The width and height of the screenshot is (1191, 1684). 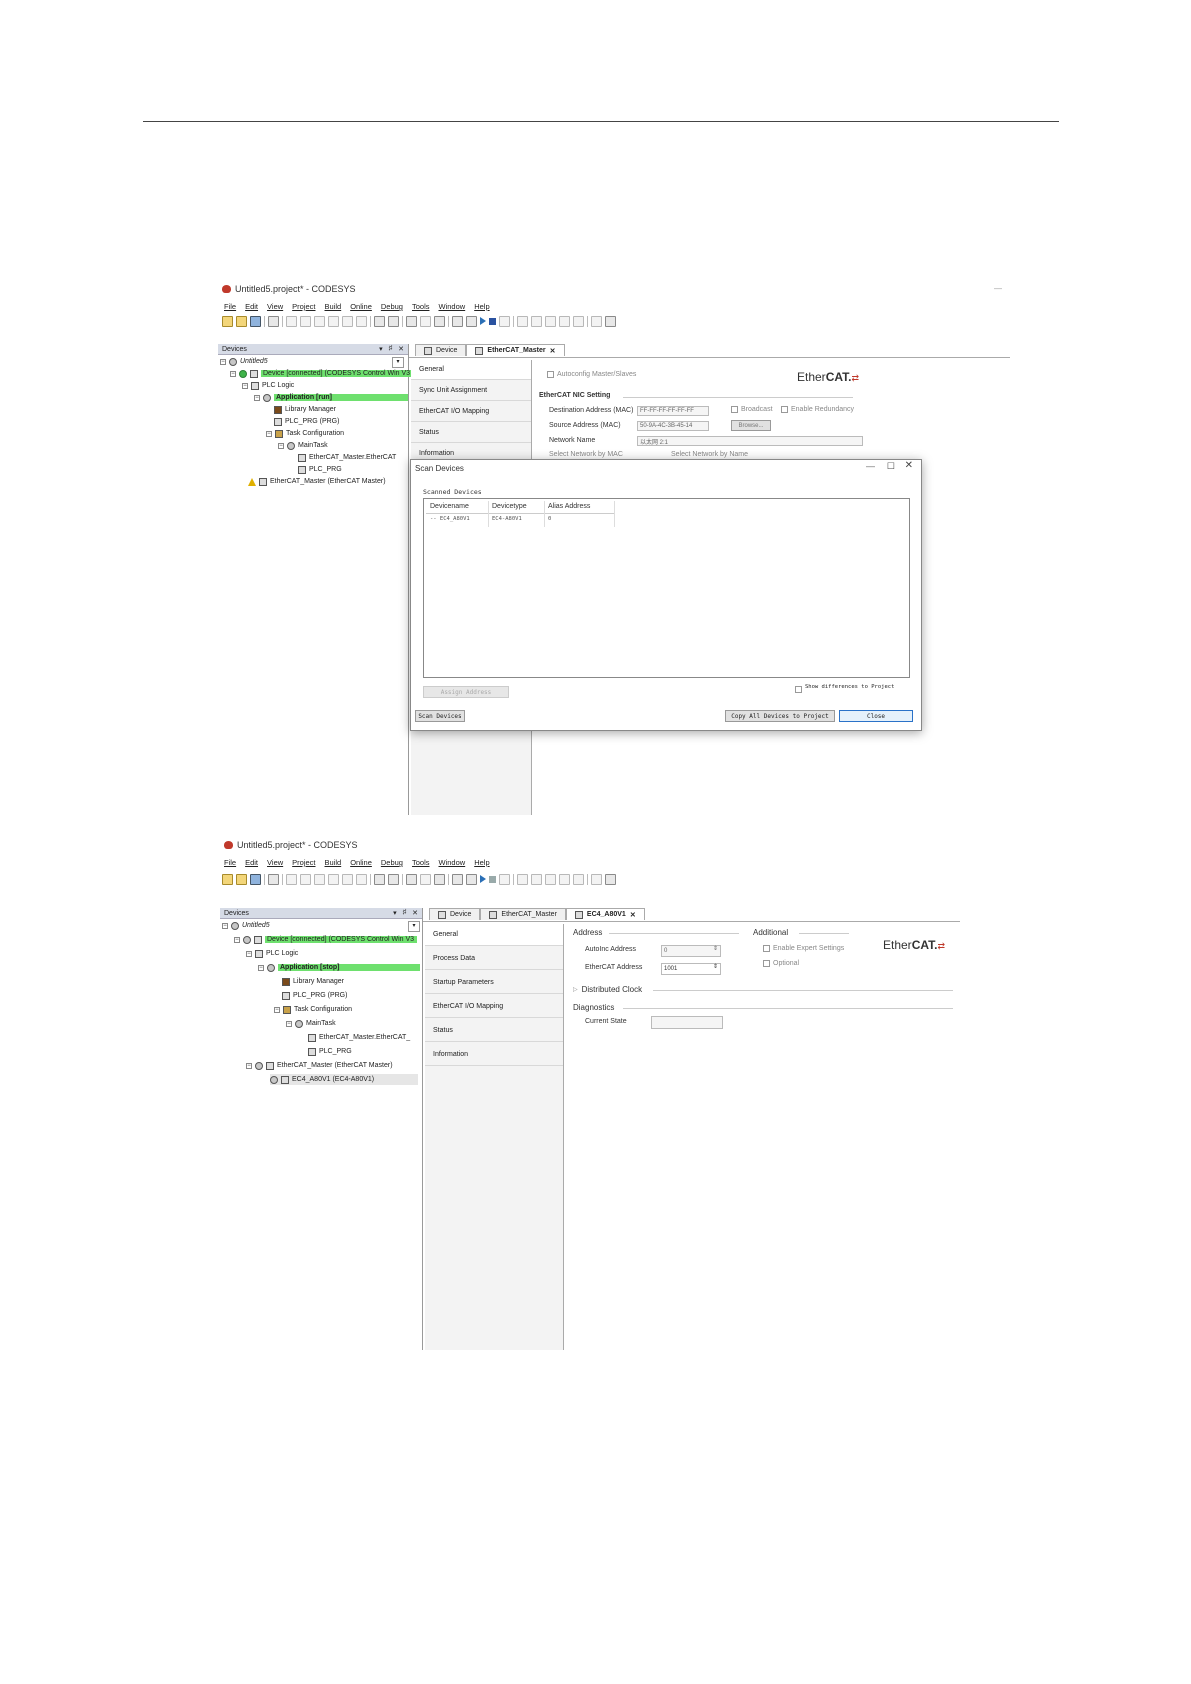 I want to click on show-differences-option: Show differences to Project, so click(x=850, y=688).